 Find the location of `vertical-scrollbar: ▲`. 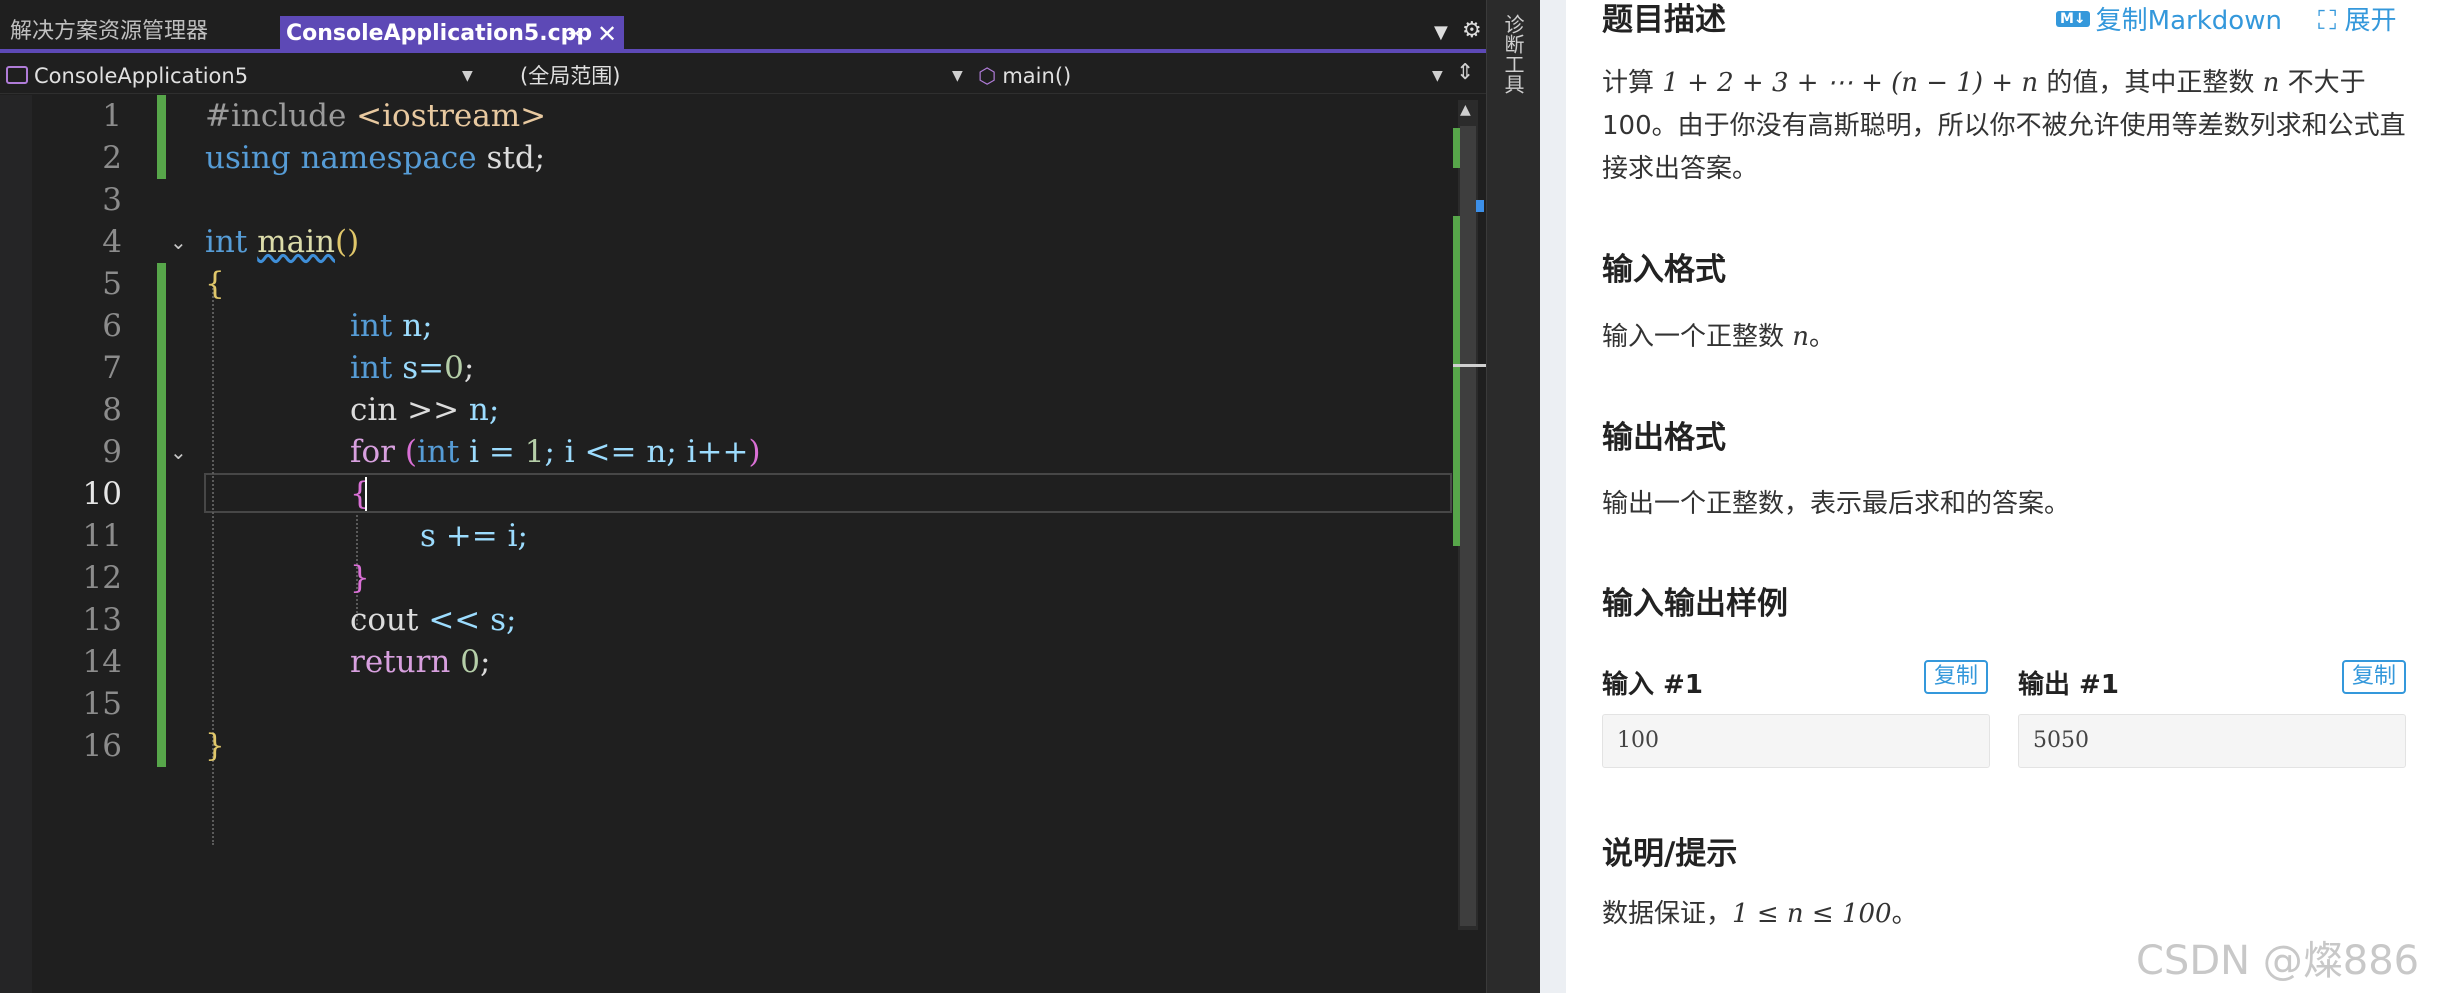

vertical-scrollbar: ▲ is located at coordinates (1468, 515).